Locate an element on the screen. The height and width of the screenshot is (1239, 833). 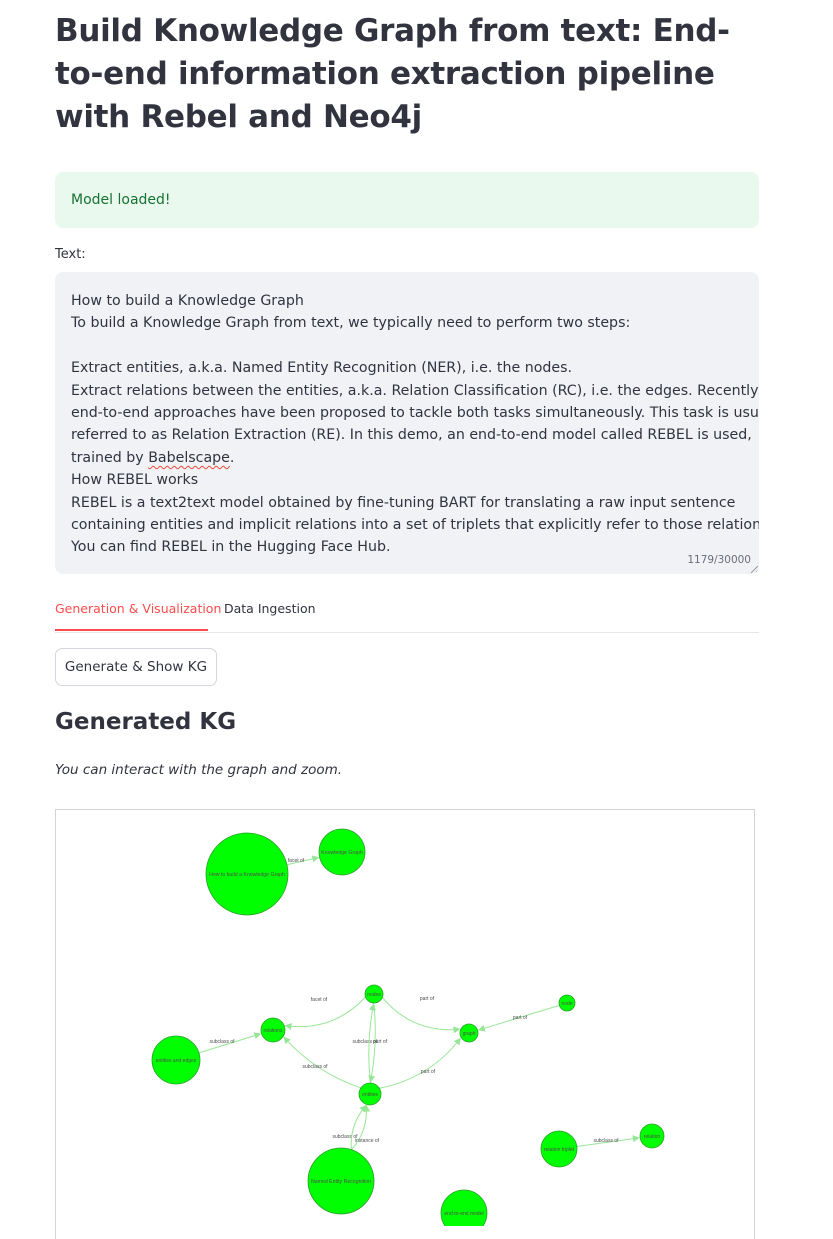
graph-node-label: entities is located at coordinates (370, 1095).